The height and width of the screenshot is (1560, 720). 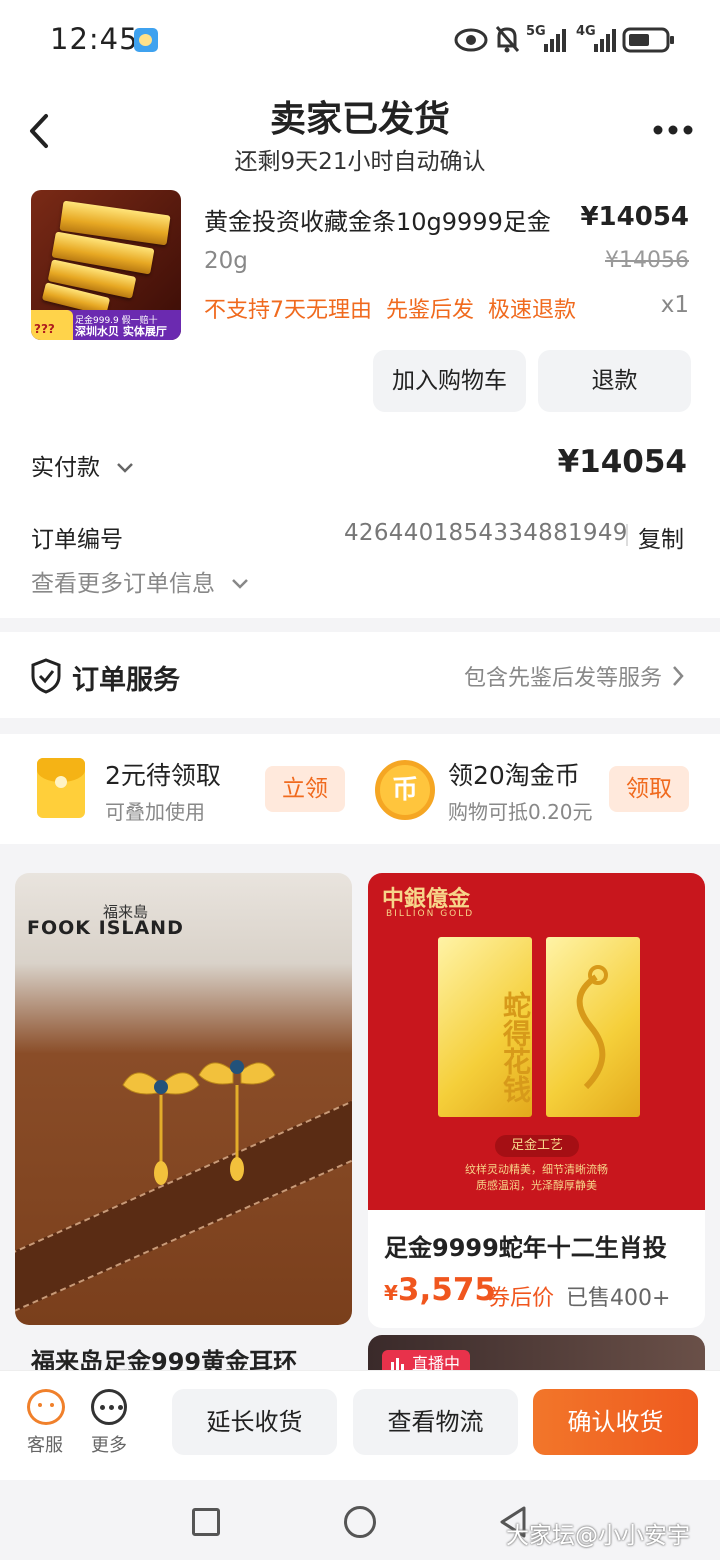 What do you see at coordinates (288, 310) in the screenshot?
I see `product-tag: 不支持7天无理由` at bounding box center [288, 310].